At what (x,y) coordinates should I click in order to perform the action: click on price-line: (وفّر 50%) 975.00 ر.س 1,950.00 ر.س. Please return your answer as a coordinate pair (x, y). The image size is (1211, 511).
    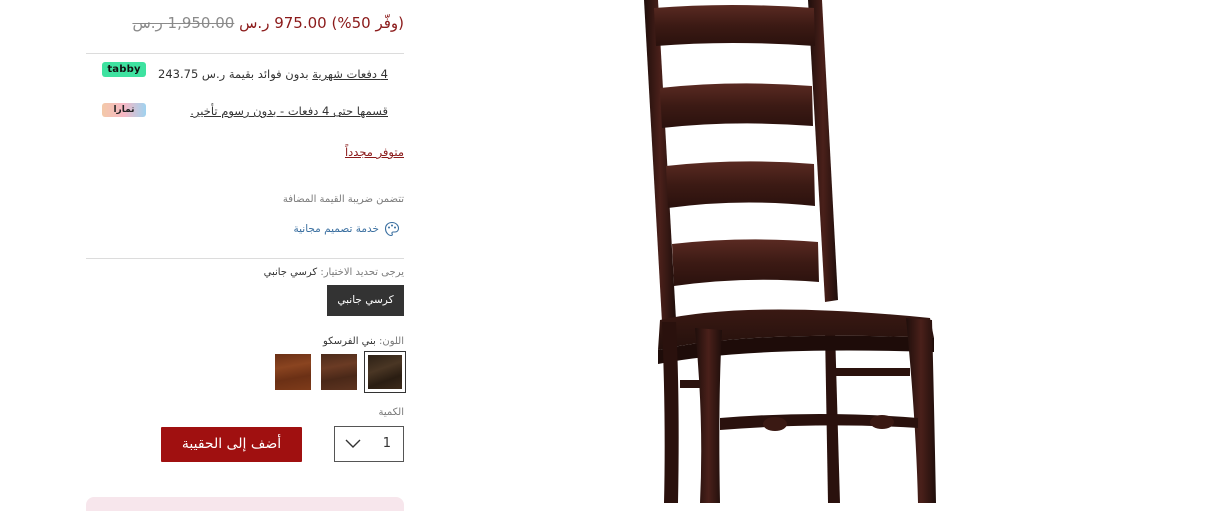
    Looking at the image, I should click on (268, 26).